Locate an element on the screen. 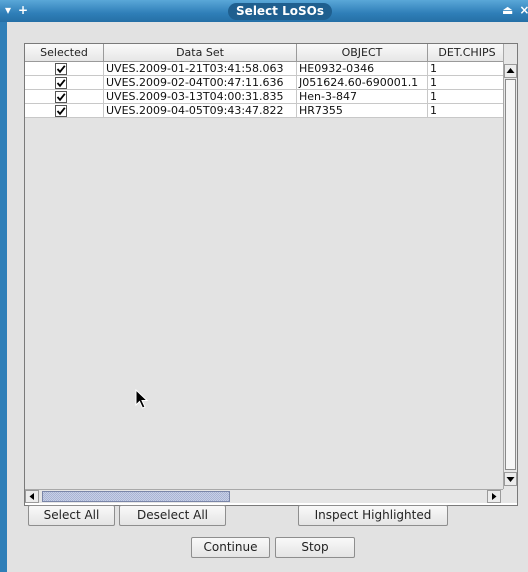 The image size is (528, 572). inspect-highlighted-button: Inspect Highlighted is located at coordinates (373, 515).